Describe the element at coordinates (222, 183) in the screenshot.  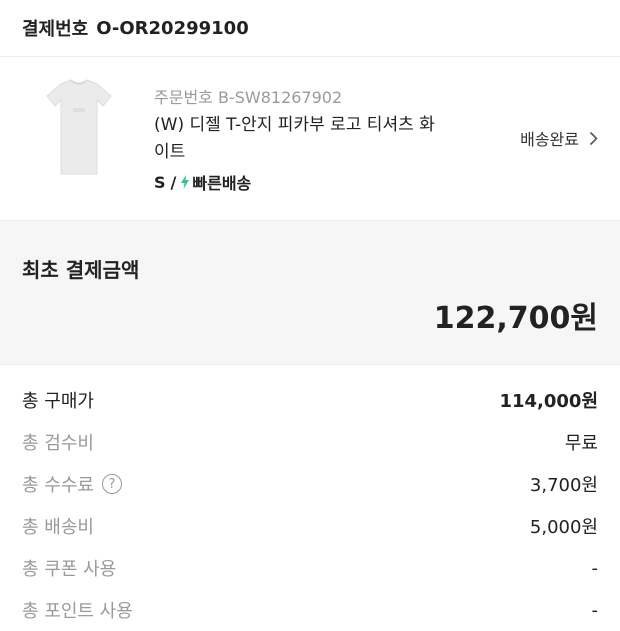
I see `delivery-type: 빠른배송` at that location.